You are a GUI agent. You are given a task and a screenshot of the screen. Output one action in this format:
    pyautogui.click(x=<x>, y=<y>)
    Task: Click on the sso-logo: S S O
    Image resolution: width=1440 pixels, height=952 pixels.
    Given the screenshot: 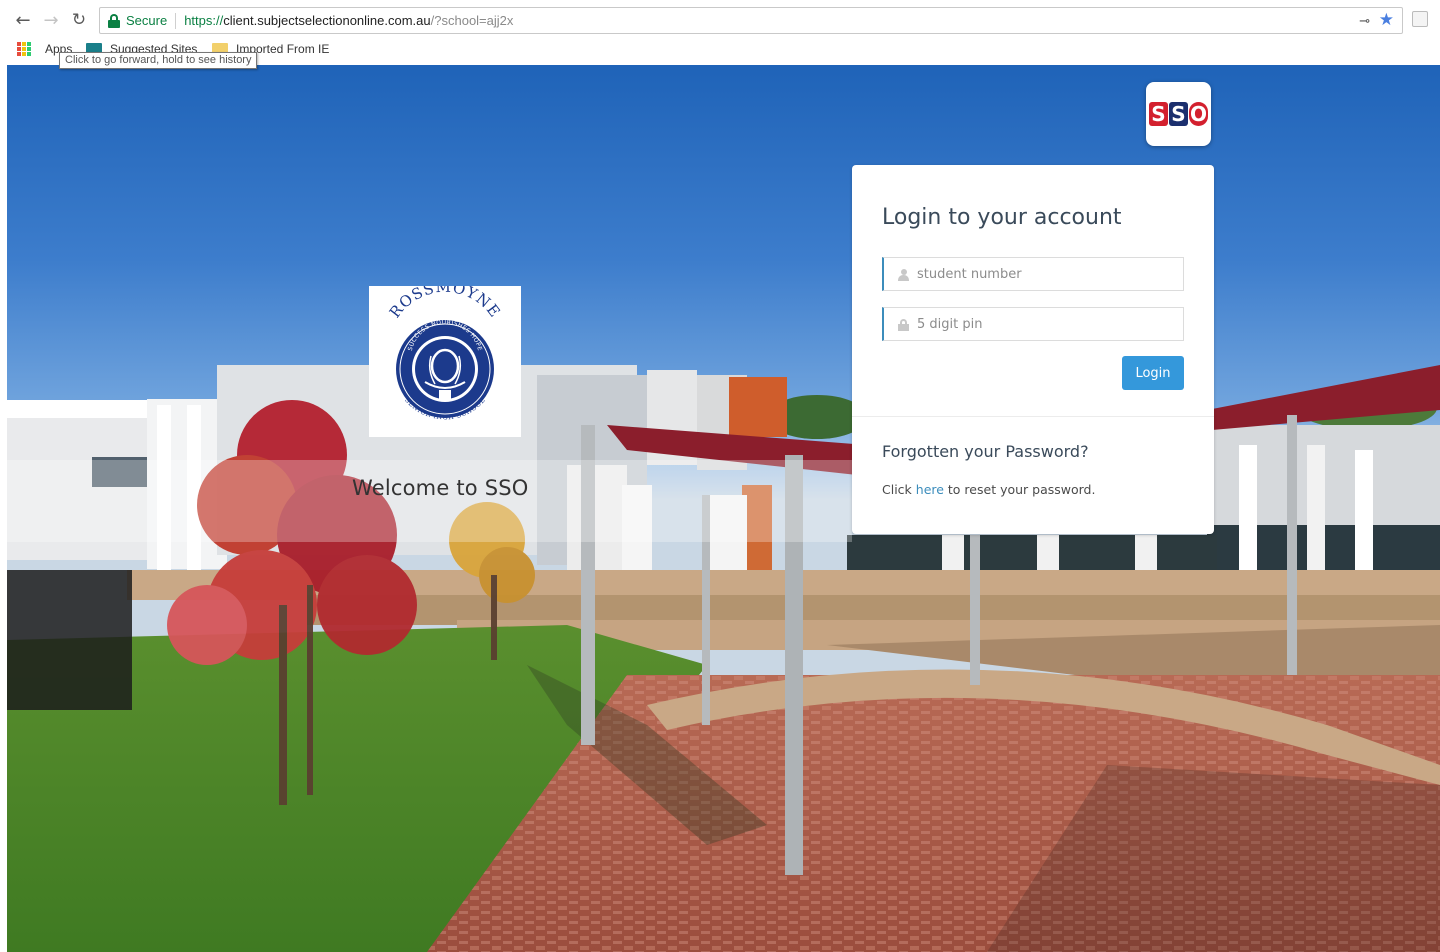 What is the action you would take?
    pyautogui.click(x=1178, y=114)
    